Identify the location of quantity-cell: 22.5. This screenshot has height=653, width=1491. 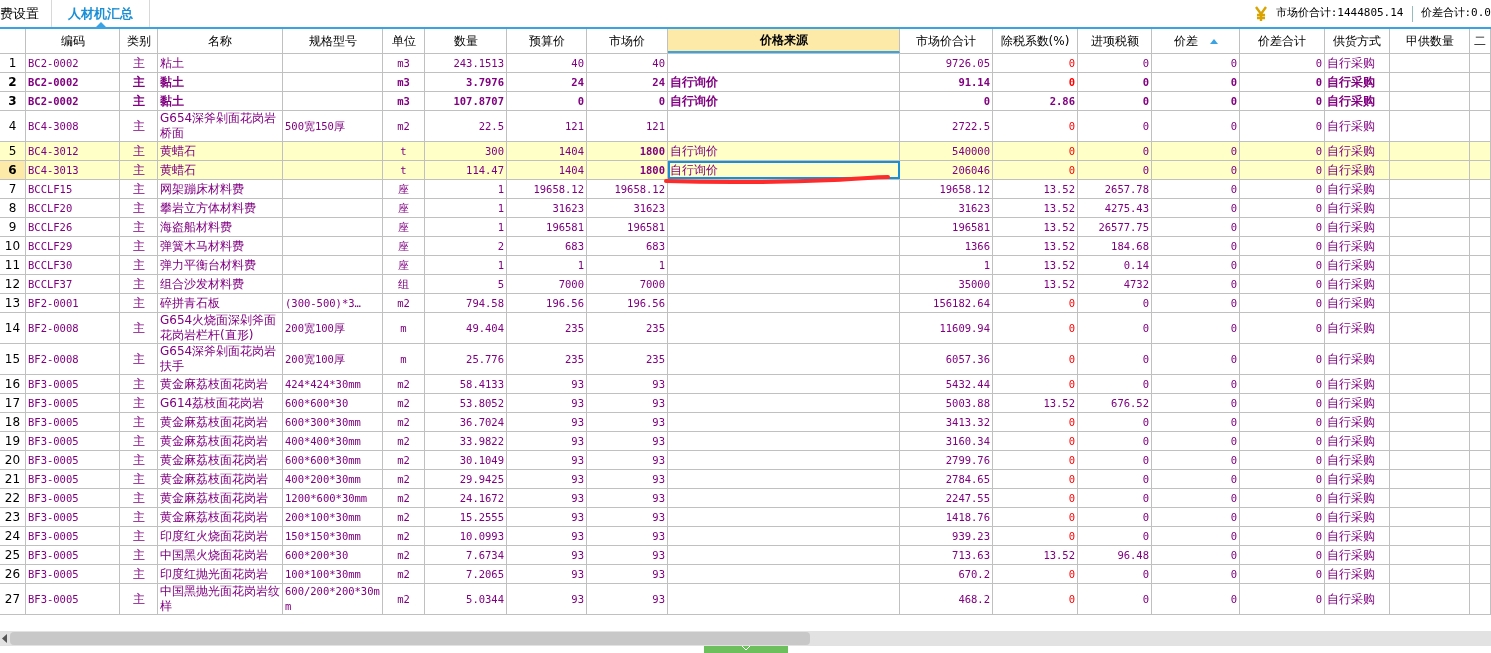
(491, 126).